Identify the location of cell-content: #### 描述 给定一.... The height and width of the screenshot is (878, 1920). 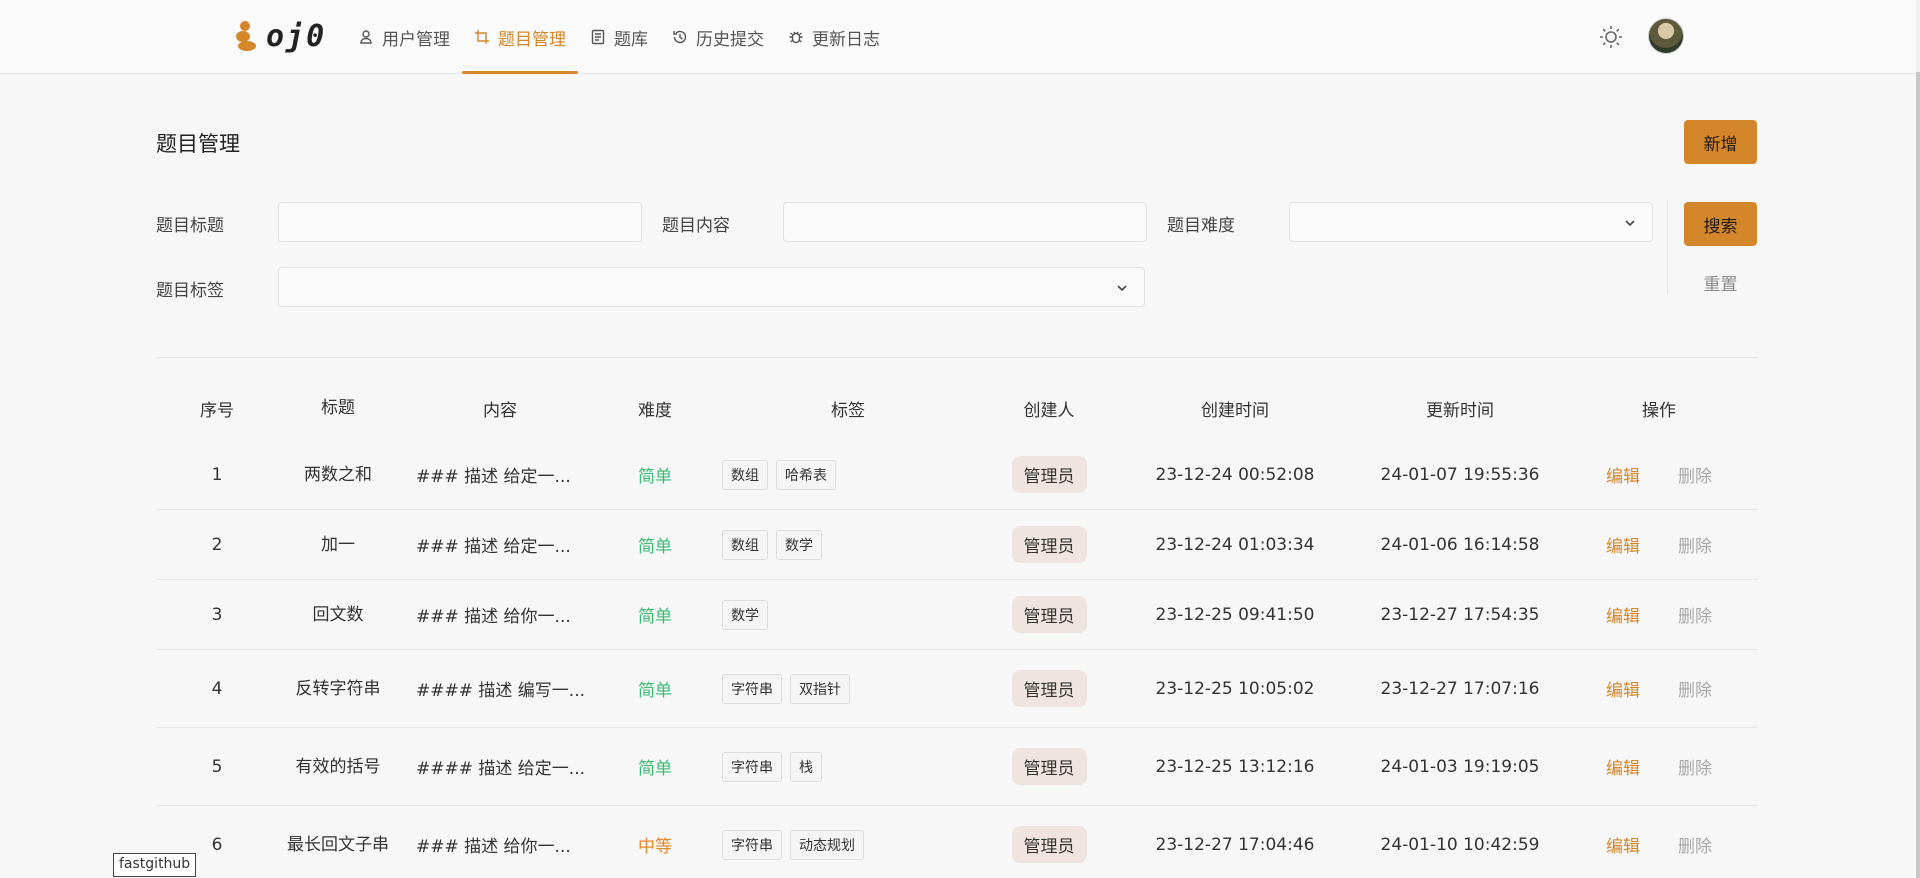
(500, 769).